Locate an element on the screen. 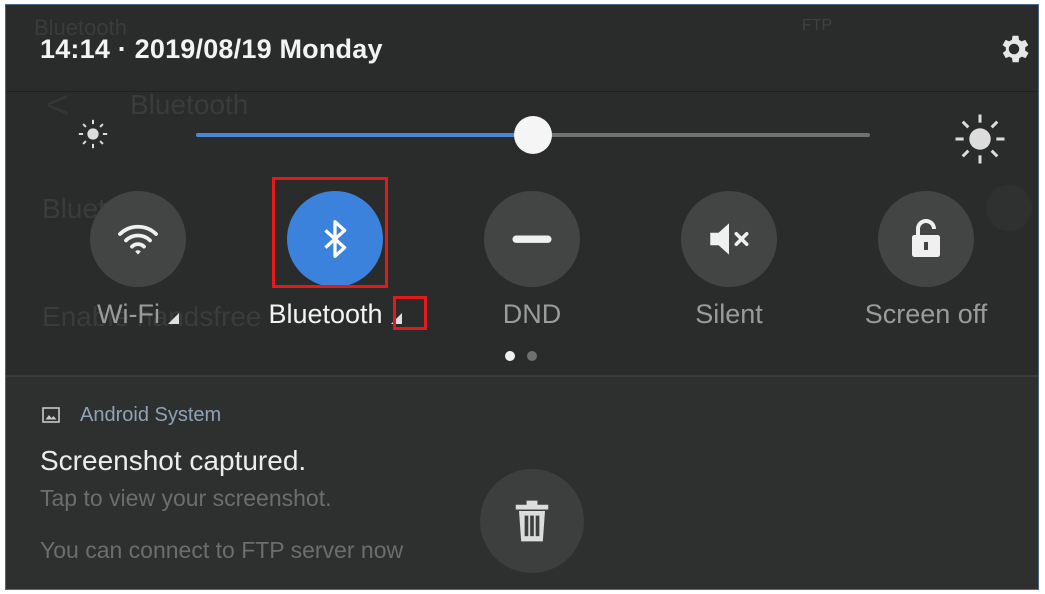 This screenshot has height=594, width=1045. tile-dnd: DND is located at coordinates (532, 266).